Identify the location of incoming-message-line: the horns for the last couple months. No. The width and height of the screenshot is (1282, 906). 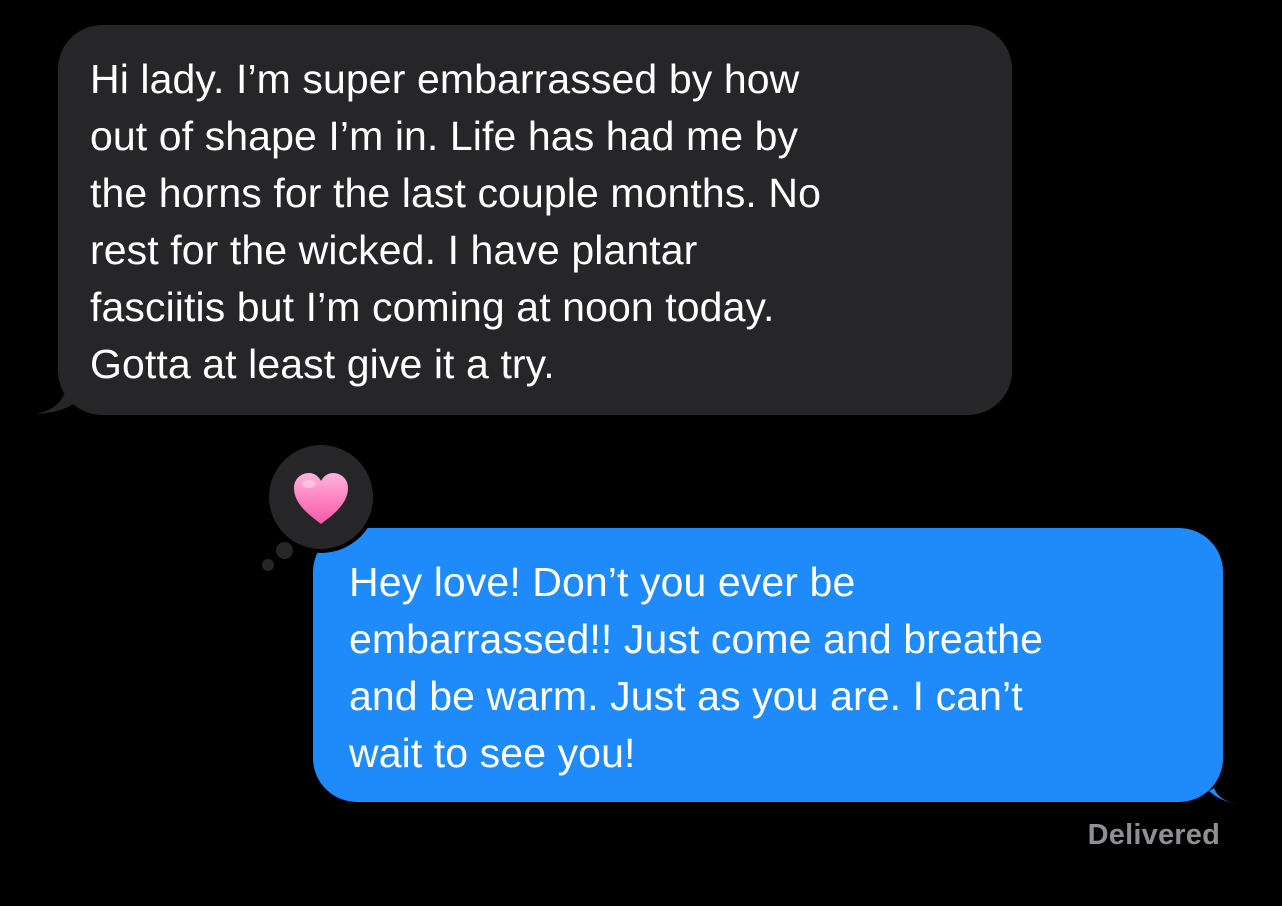
(456, 193).